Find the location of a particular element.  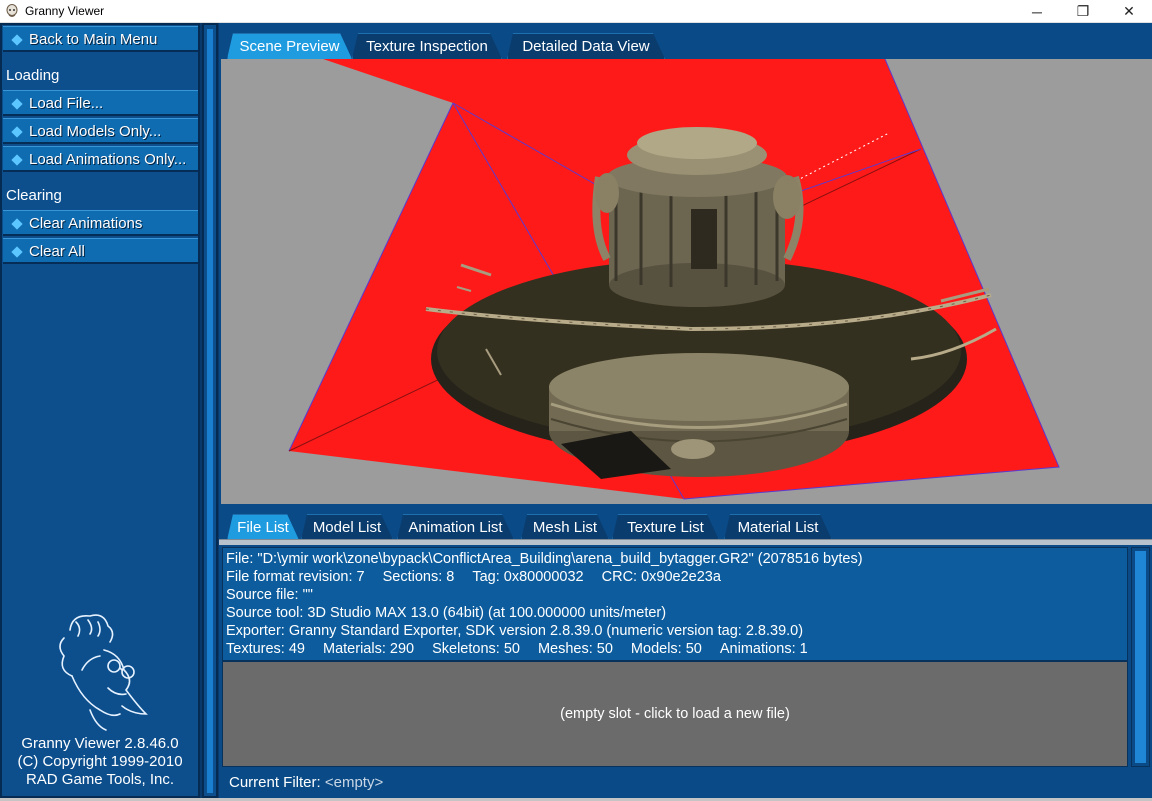

back-to-main-menu-button: Back to Main Menu is located at coordinates (100, 39).